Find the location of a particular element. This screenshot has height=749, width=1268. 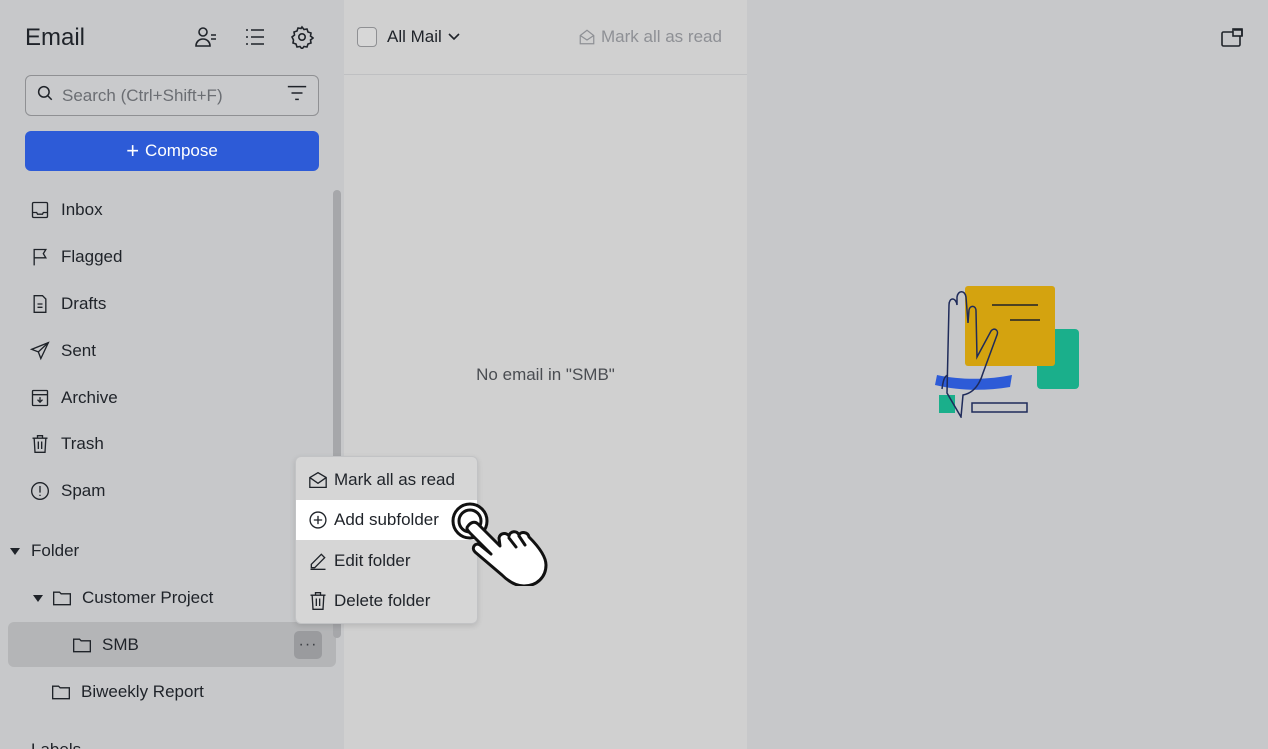

empty-state-message: No email in "SMB" is located at coordinates (545, 374).